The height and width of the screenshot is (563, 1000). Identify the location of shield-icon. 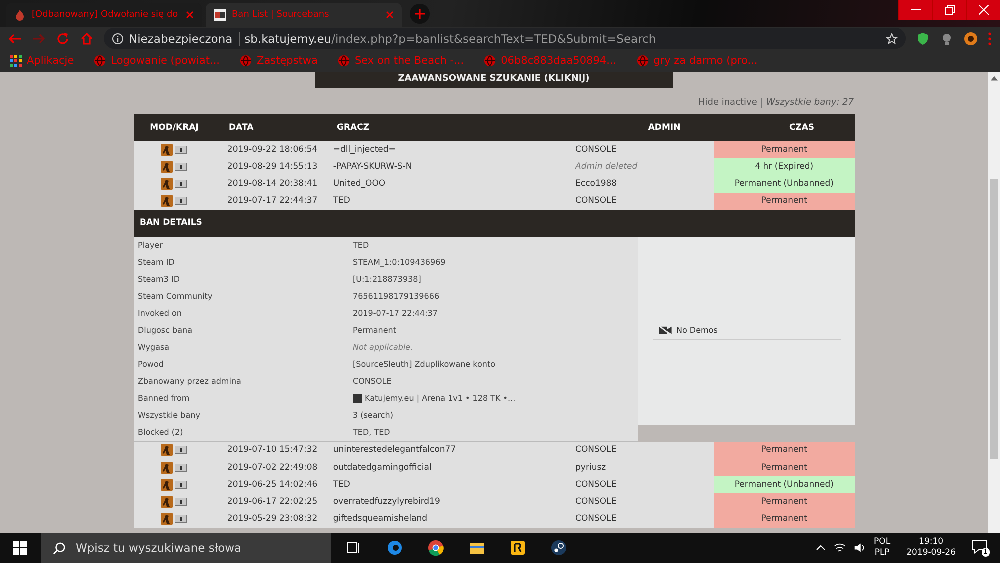
(923, 39).